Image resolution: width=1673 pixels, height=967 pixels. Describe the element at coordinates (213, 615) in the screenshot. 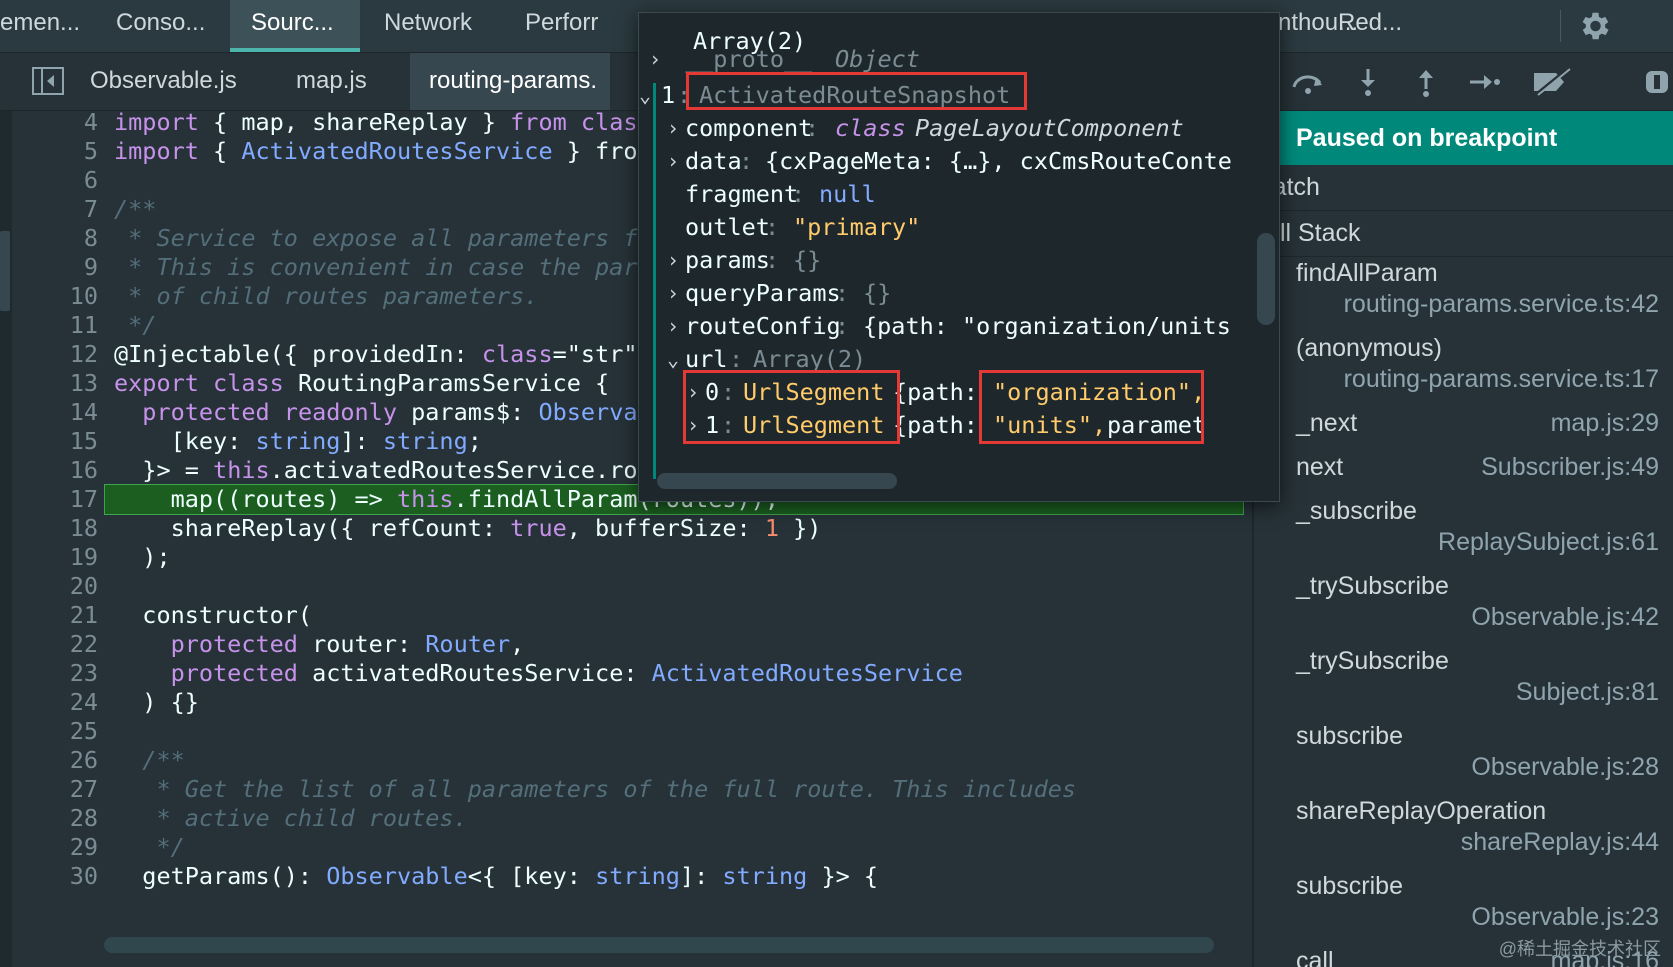

I see `code-text: constructor(` at that location.